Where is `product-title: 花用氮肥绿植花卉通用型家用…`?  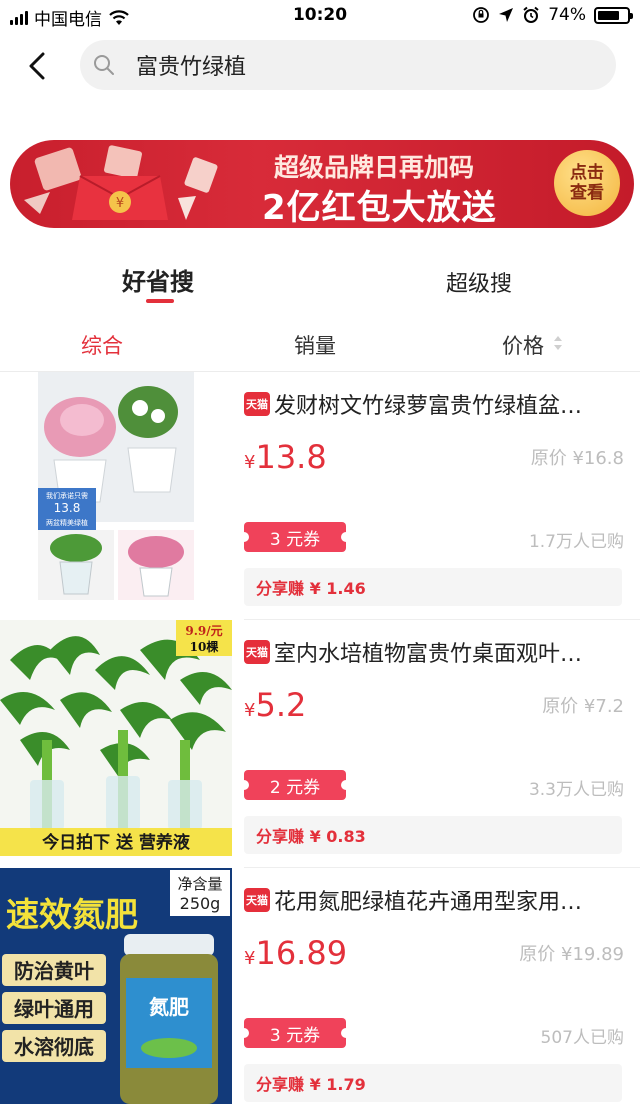 product-title: 花用氮肥绿植花卉通用型家用… is located at coordinates (444, 900).